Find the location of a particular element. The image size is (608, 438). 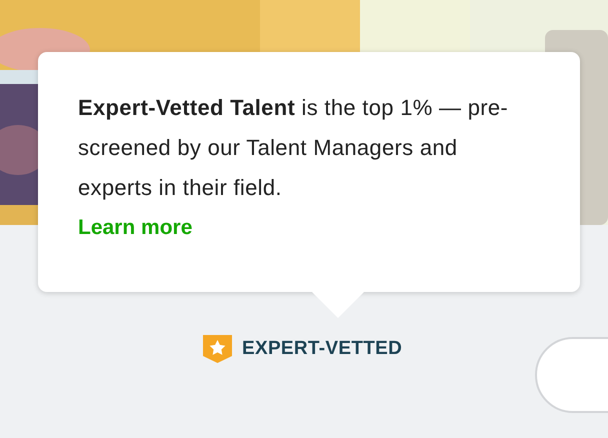

star-badge-icon is located at coordinates (217, 349).